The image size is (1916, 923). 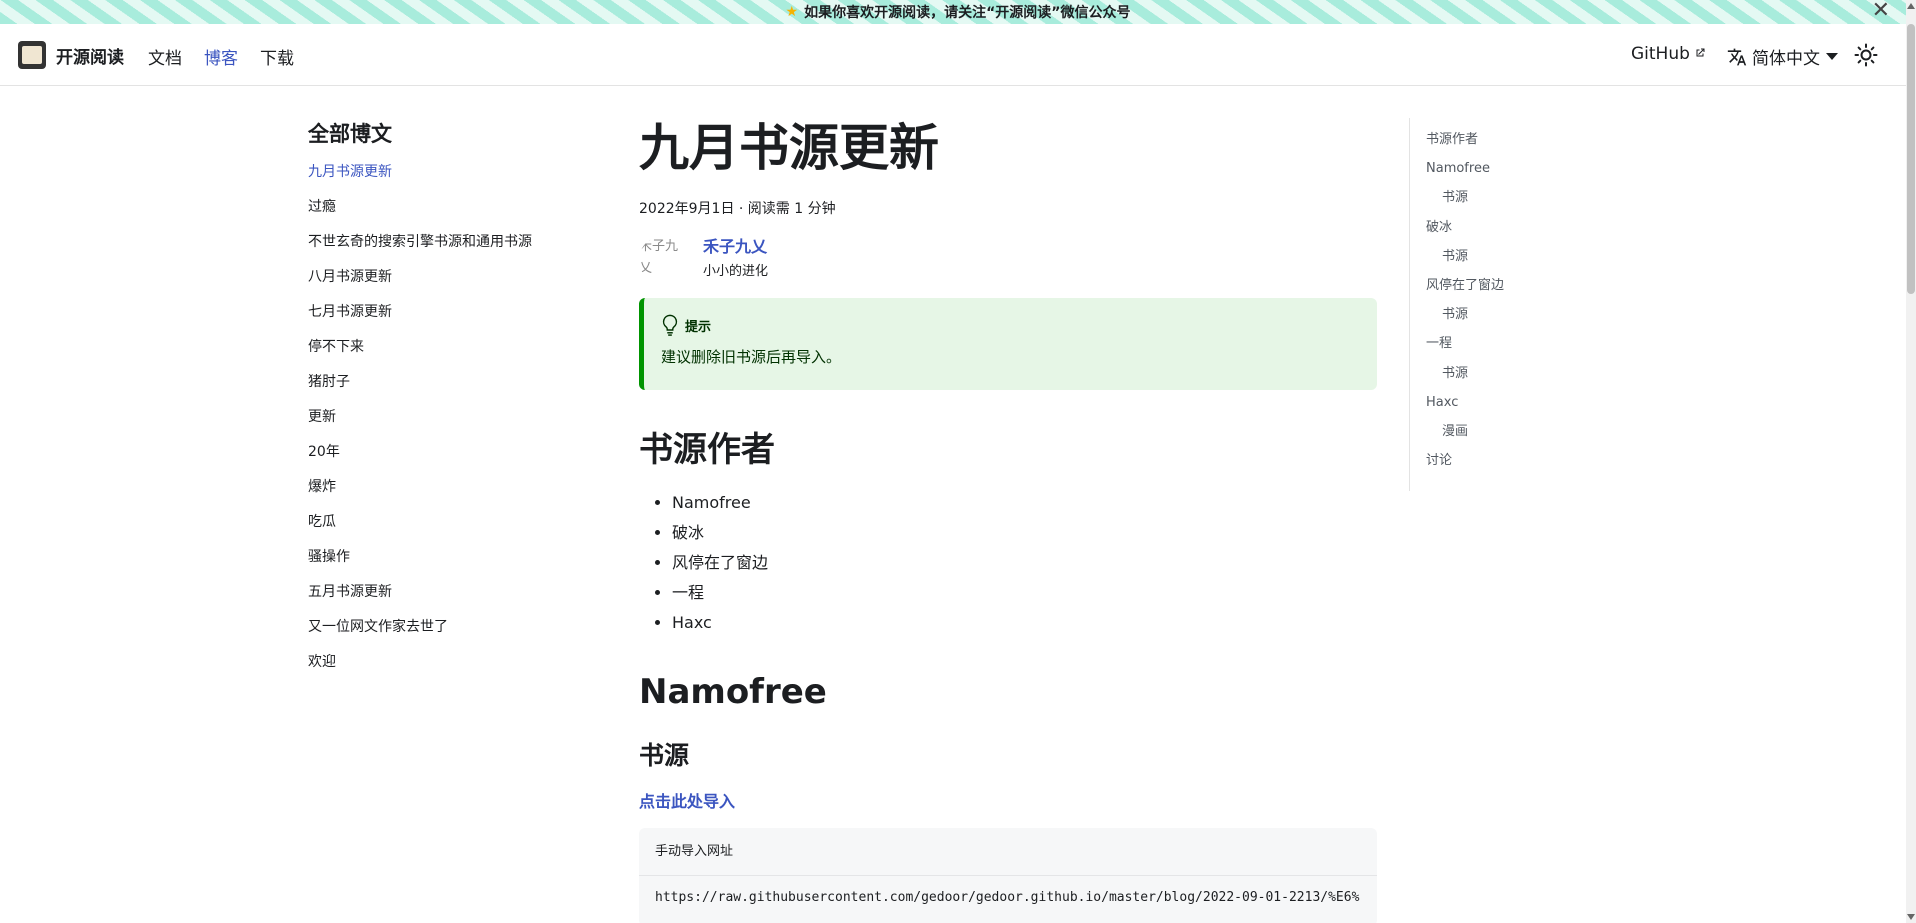 What do you see at coordinates (1024, 563) in the screenshot?
I see `list-item: 风停在了窗边` at bounding box center [1024, 563].